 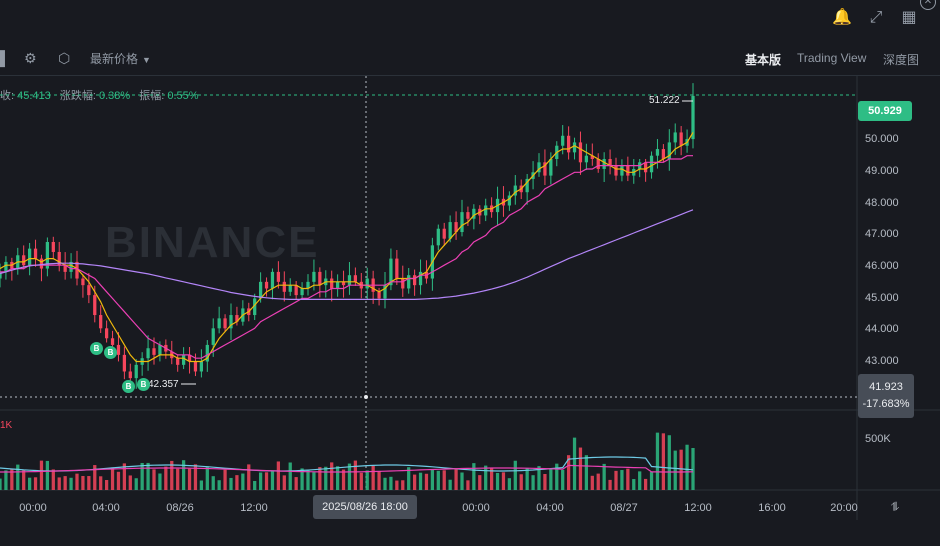 What do you see at coordinates (476, 508) in the screenshot?
I see `x-tick: 00:00` at bounding box center [476, 508].